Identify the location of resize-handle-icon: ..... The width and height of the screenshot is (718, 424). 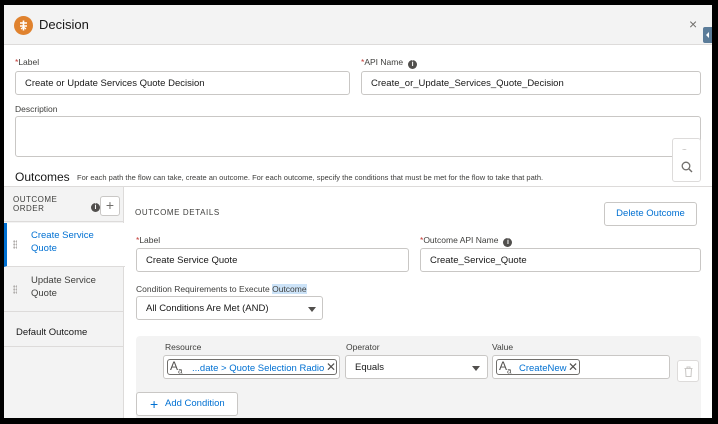
(684, 148).